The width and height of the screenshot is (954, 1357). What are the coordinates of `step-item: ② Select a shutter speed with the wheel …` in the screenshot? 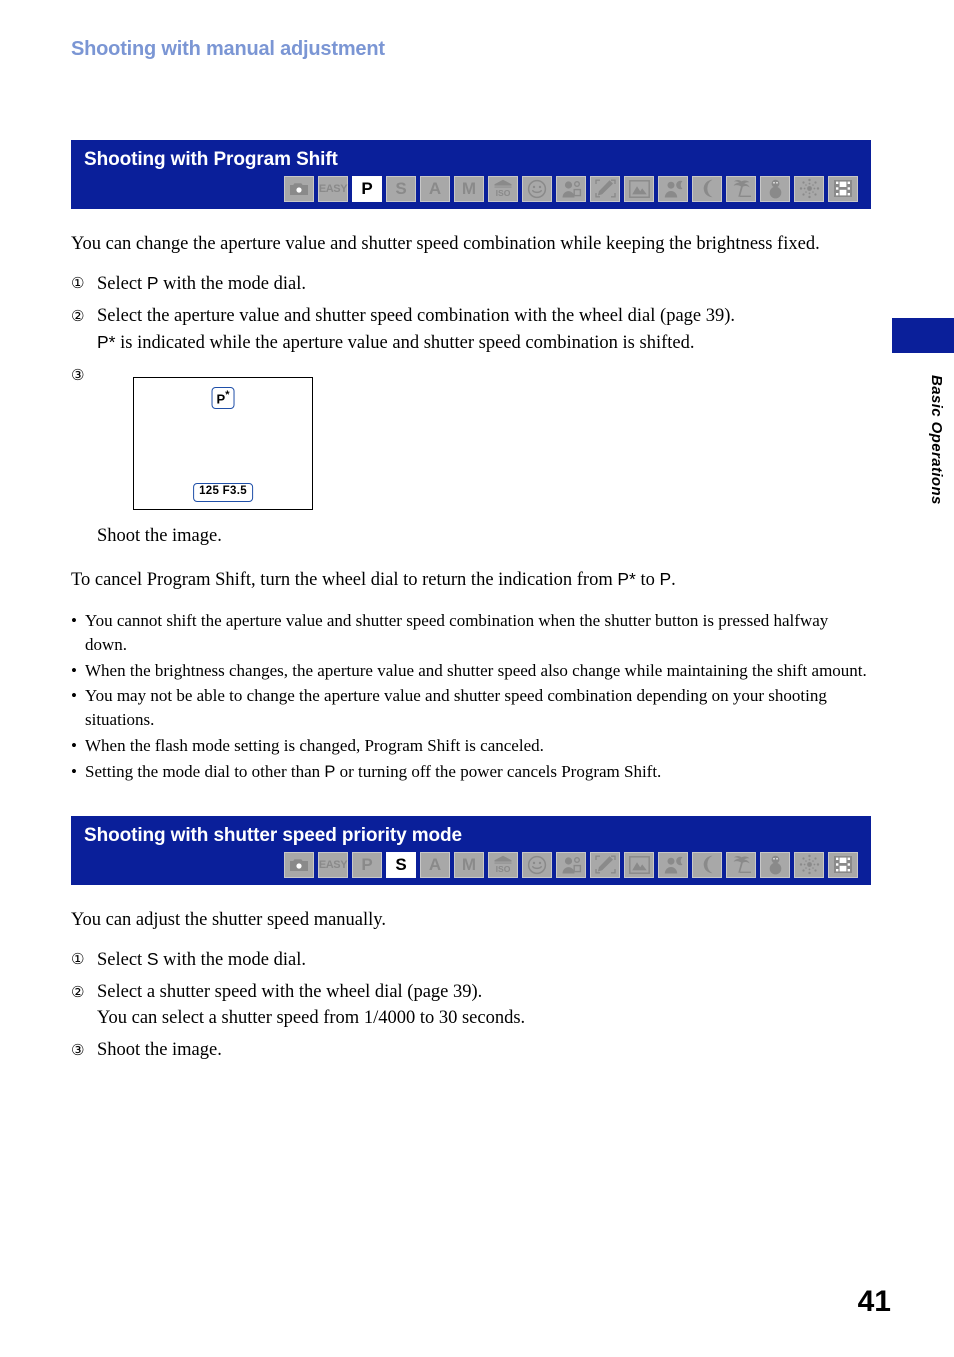 It's located at (471, 1006).